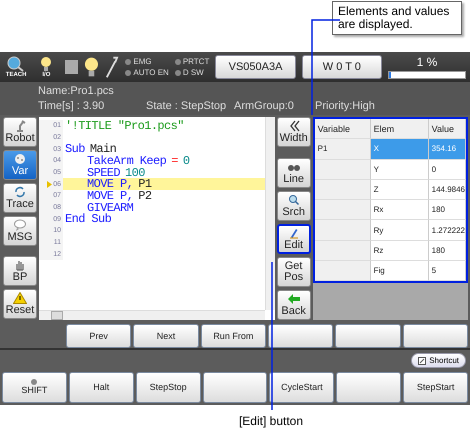 This screenshot has height=435, width=470. I want to click on arm-group-text: ArmGroup:0, so click(264, 106).